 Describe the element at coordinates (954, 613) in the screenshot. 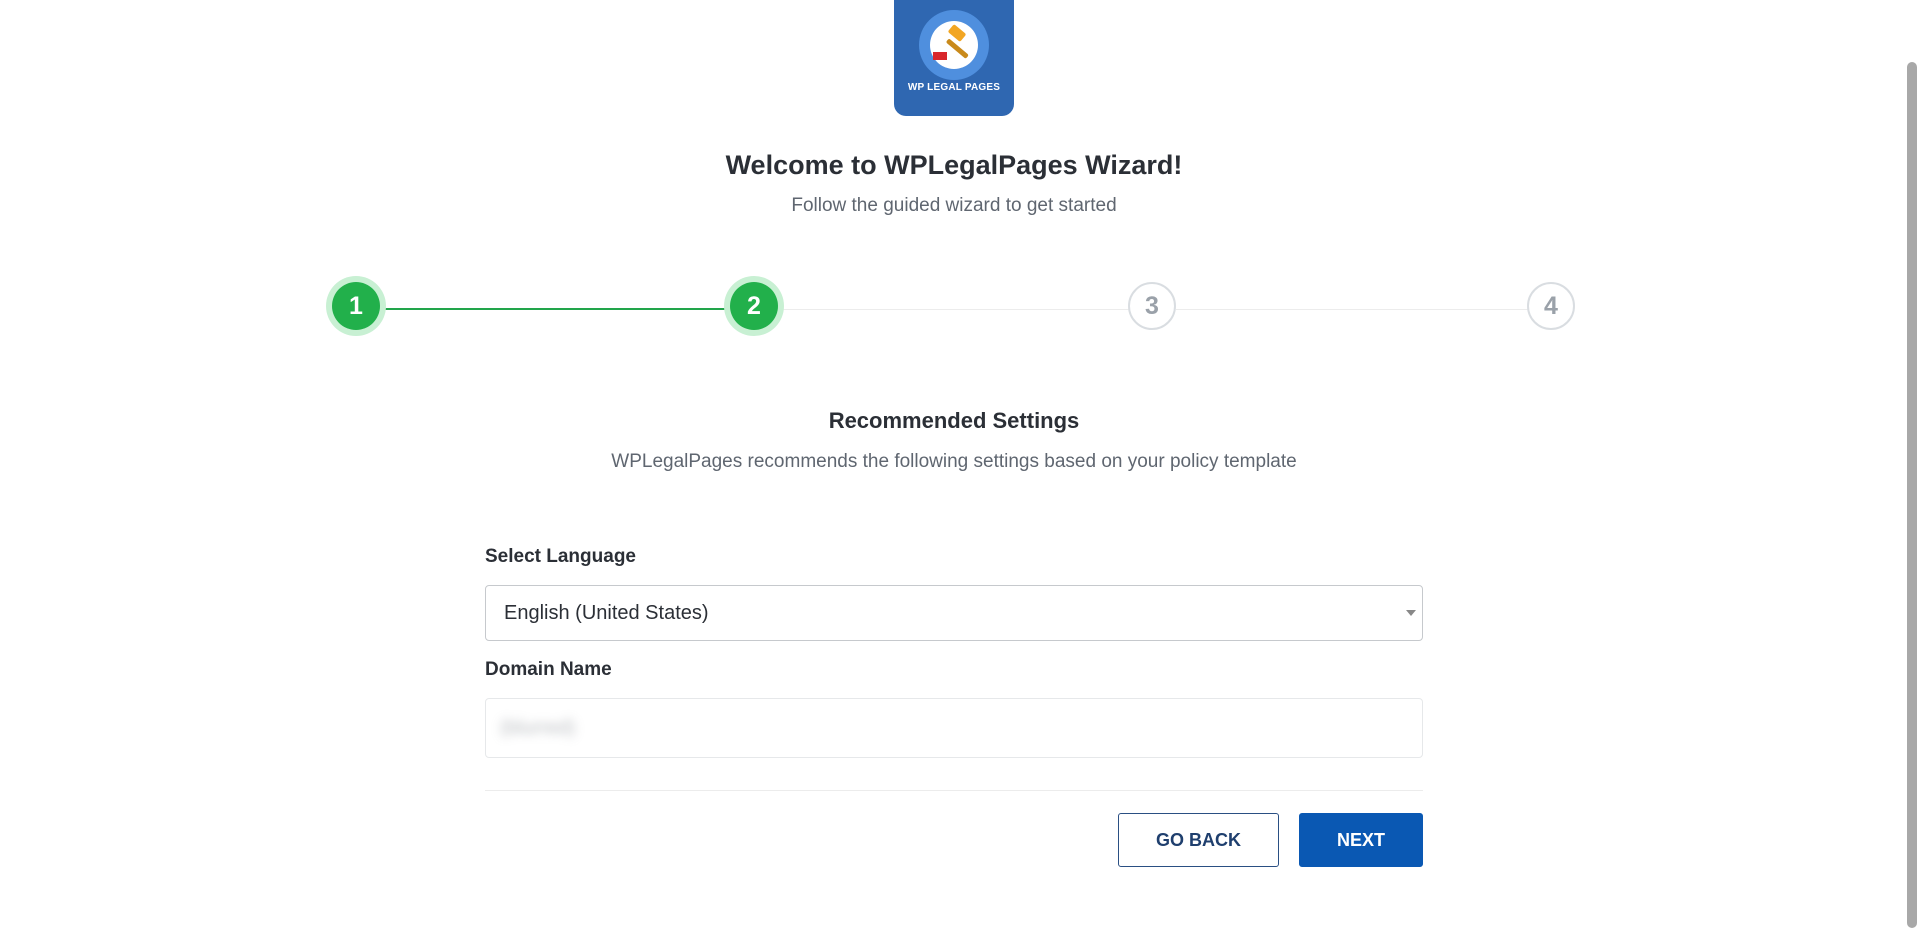

I see `language-select: English (United States)` at that location.